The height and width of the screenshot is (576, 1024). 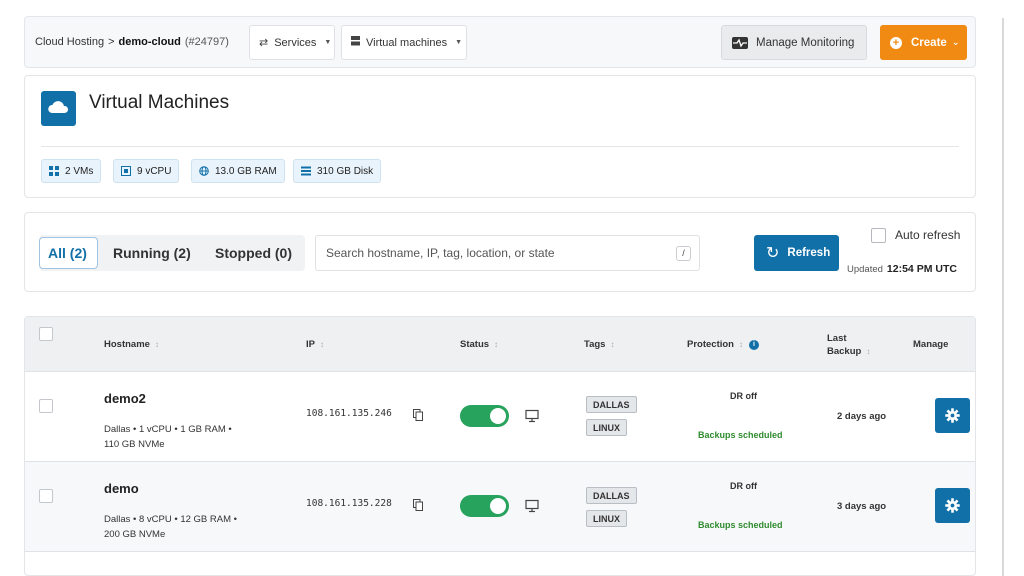 I want to click on tab-running: Running (2), so click(x=152, y=253).